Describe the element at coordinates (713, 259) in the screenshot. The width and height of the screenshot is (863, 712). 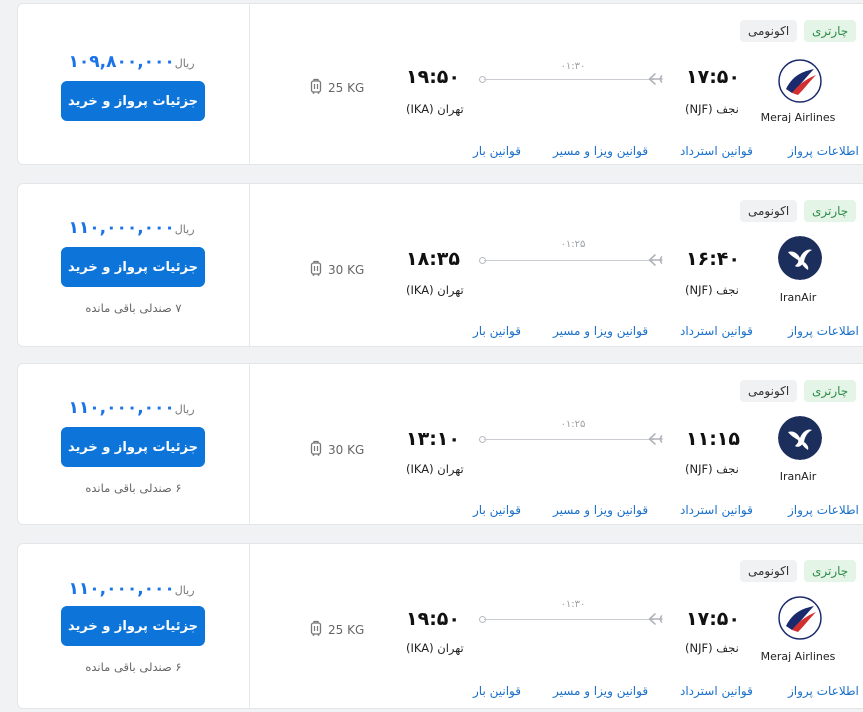
I see `departure-time: ۱۶:۴۰` at that location.